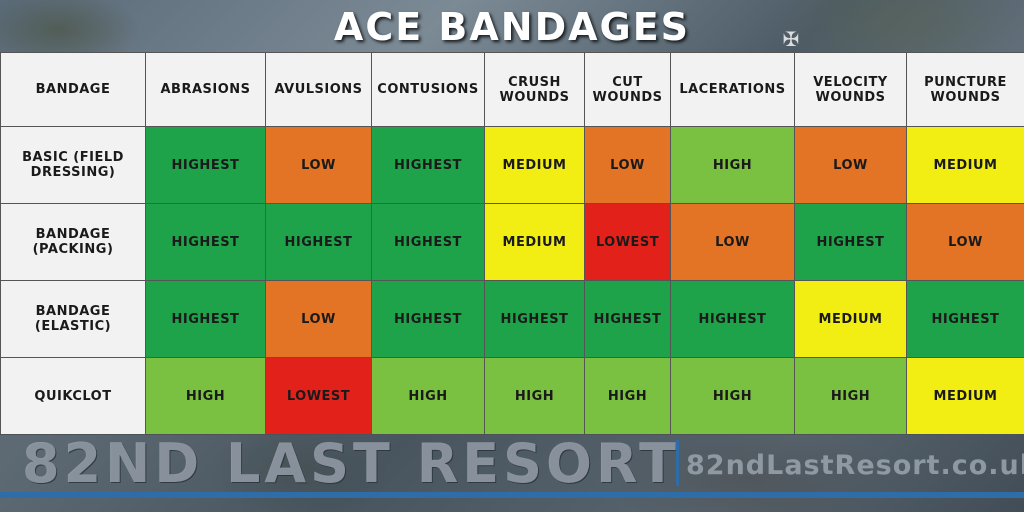  Describe the element at coordinates (73, 165) in the screenshot. I see `row-label: BASIC (FIELD DRESSING)` at that location.